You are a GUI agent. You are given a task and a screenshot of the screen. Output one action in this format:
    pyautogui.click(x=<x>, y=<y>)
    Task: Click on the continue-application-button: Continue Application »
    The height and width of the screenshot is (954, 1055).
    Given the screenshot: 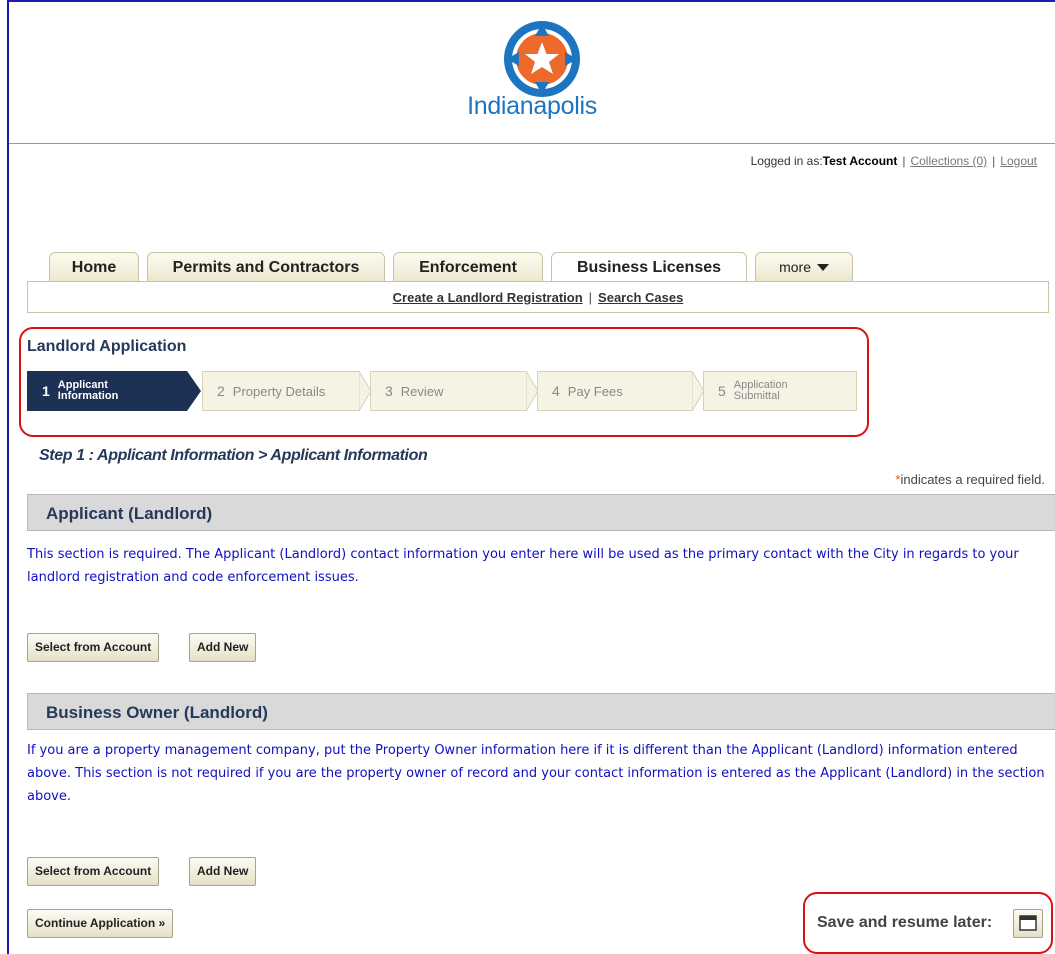 What is the action you would take?
    pyautogui.click(x=100, y=923)
    